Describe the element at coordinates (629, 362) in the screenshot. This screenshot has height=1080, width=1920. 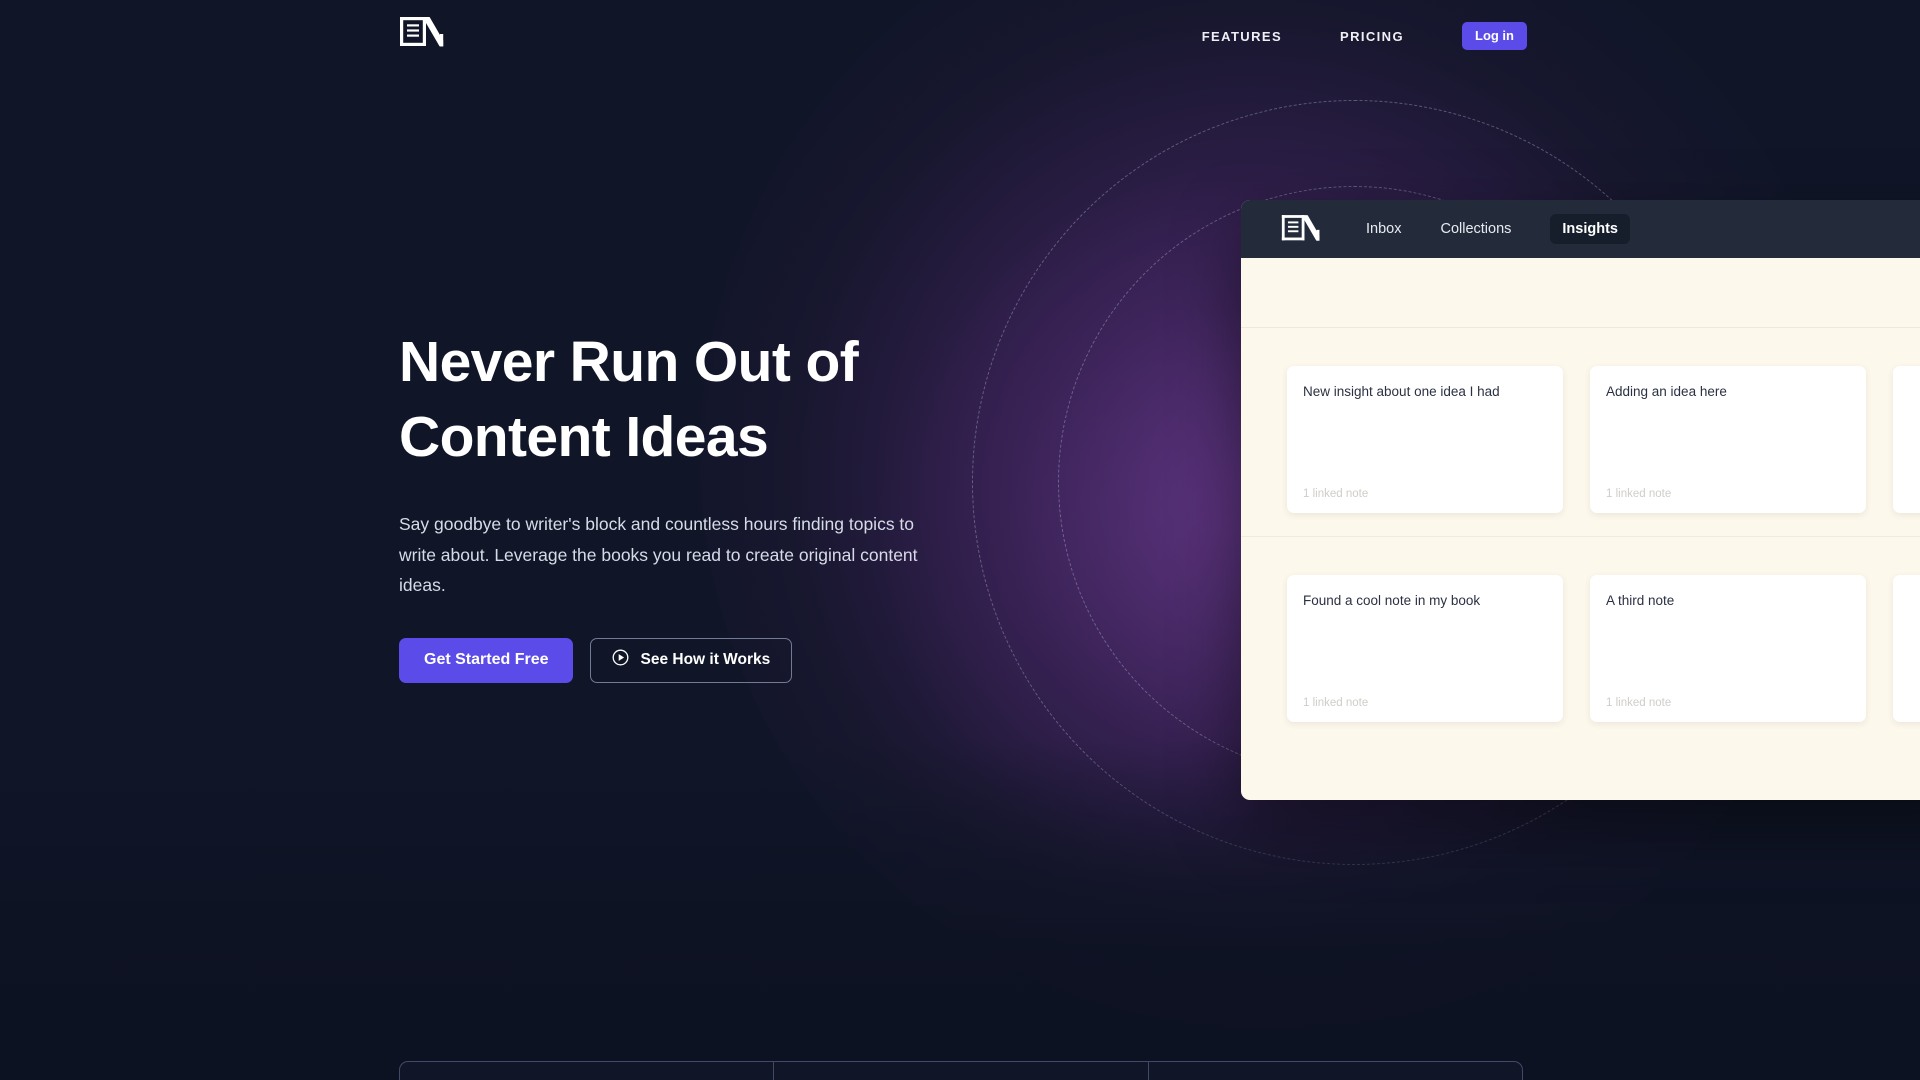
I see `headline-line-1: Never Run Out of` at that location.